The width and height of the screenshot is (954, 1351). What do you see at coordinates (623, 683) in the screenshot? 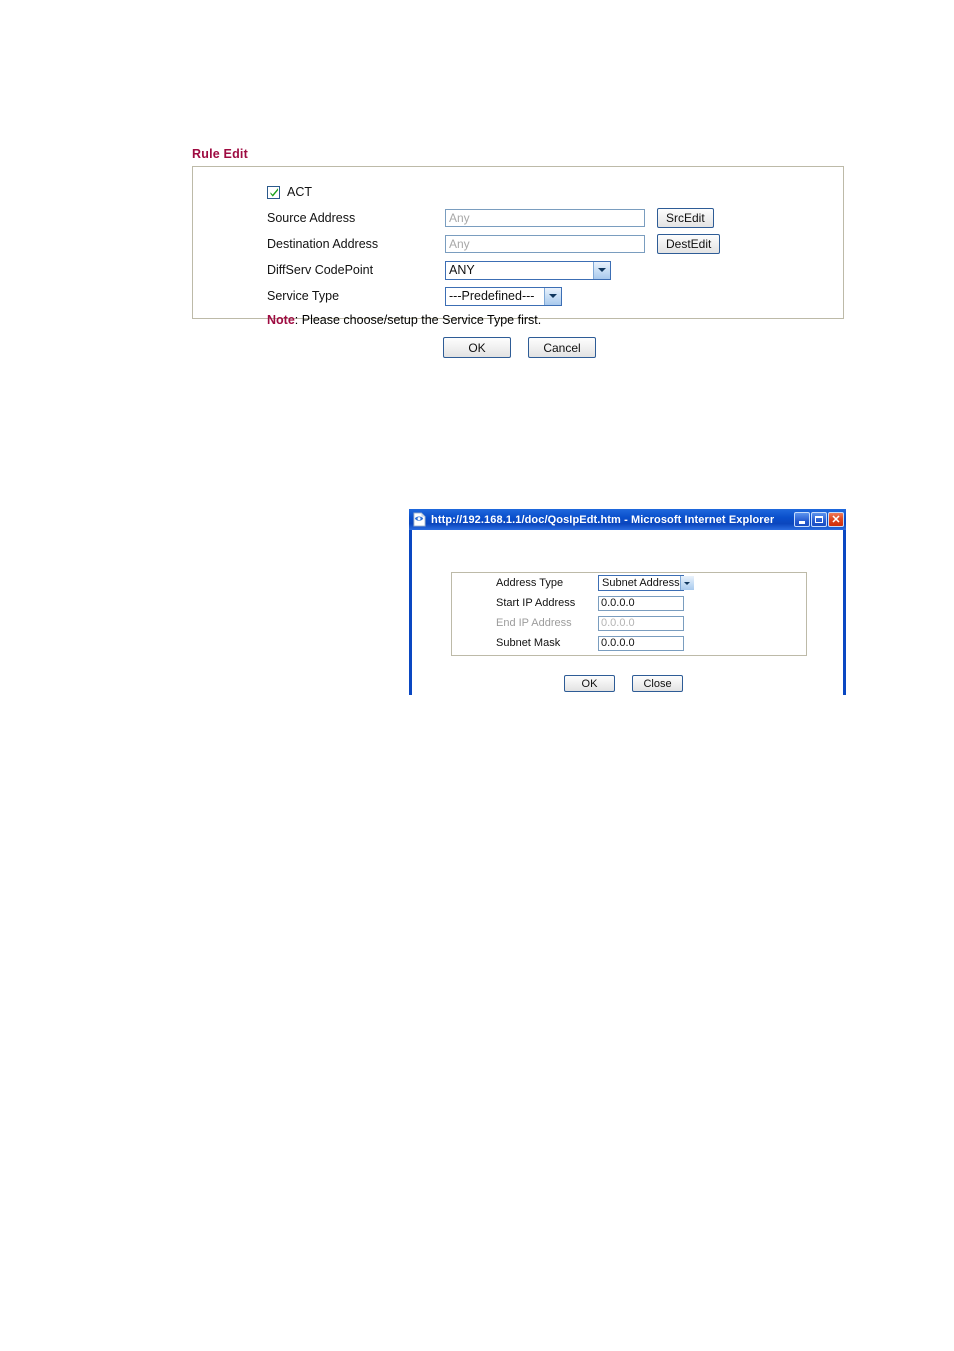
I see `dialog-actions: OK Close` at bounding box center [623, 683].